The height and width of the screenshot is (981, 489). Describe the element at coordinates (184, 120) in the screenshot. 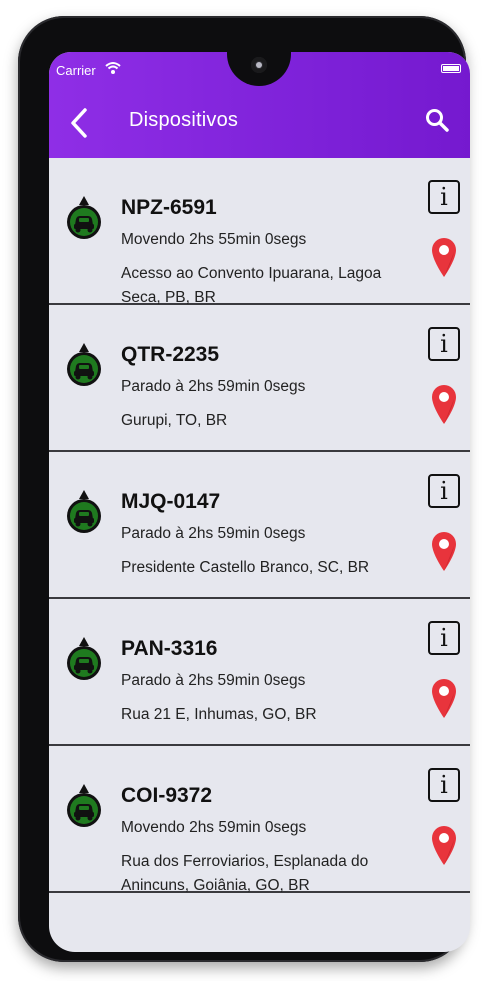

I see `page-title: Dispositivos` at that location.